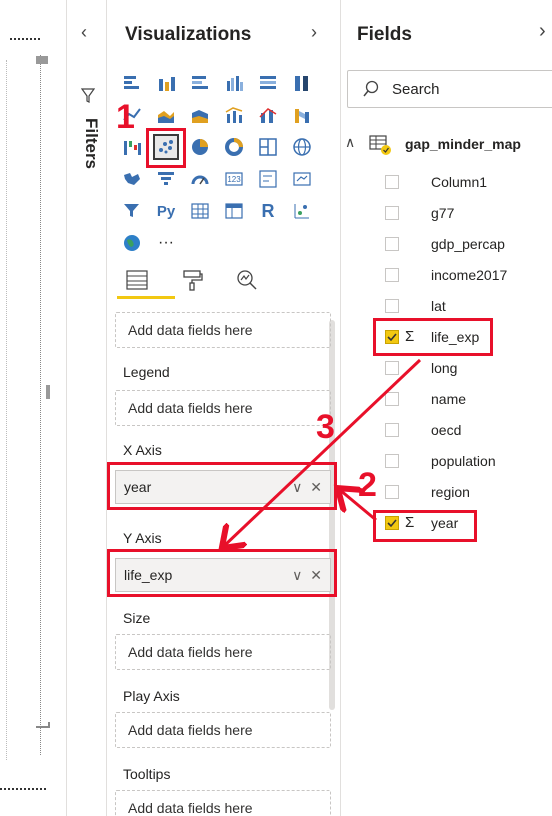 This screenshot has height=816, width=552. Describe the element at coordinates (200, 115) in the screenshot. I see `stacked-area-chart-icon` at that location.